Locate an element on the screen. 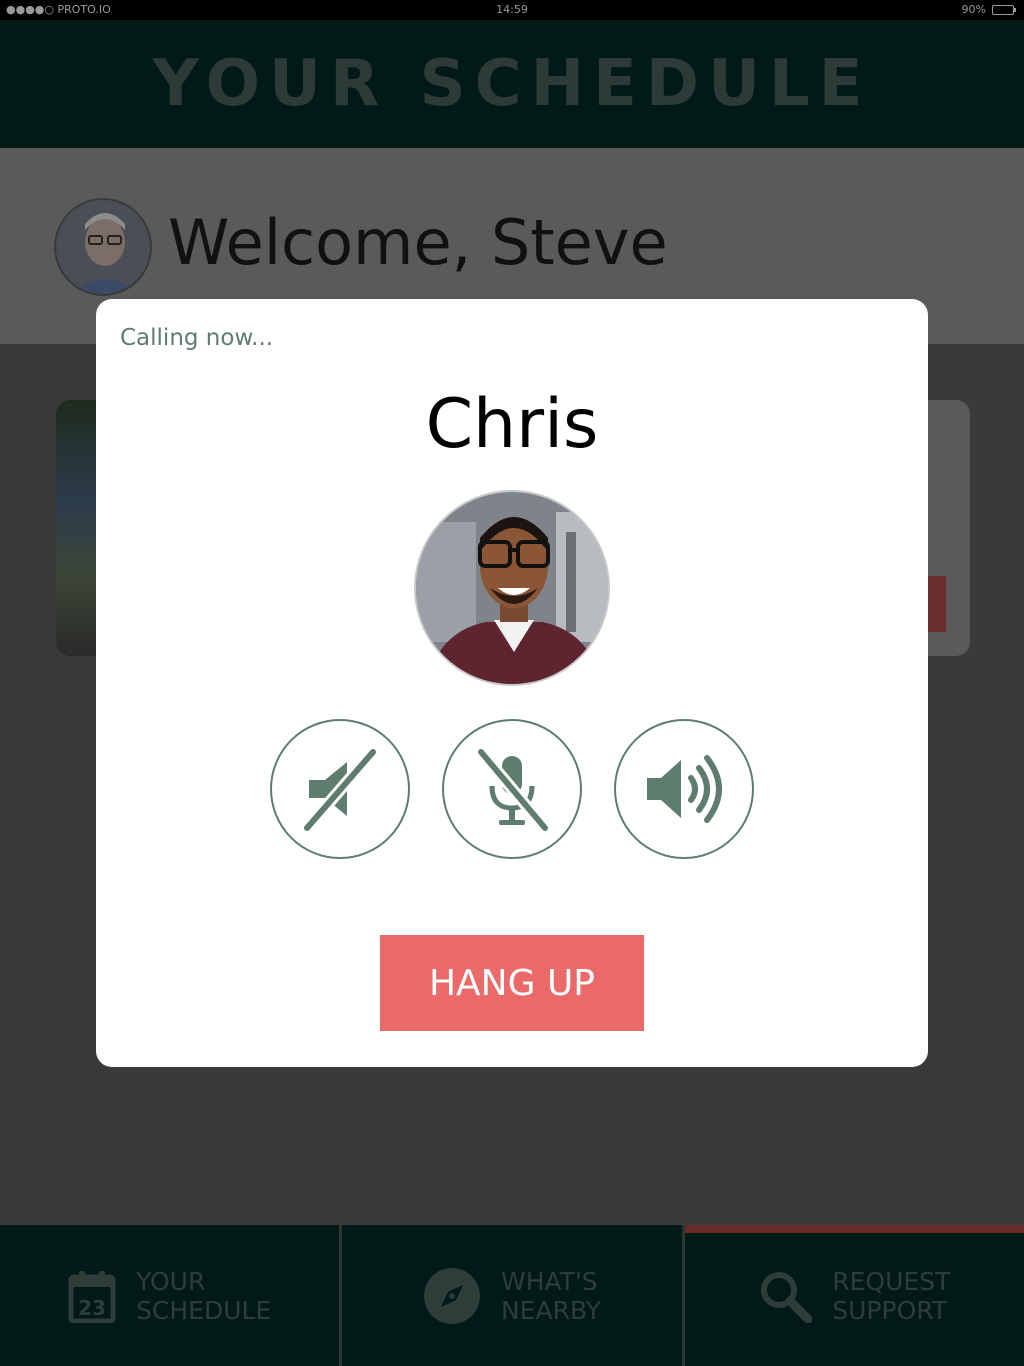 This screenshot has width=1024, height=1366. speaker-icon is located at coordinates (684, 789).